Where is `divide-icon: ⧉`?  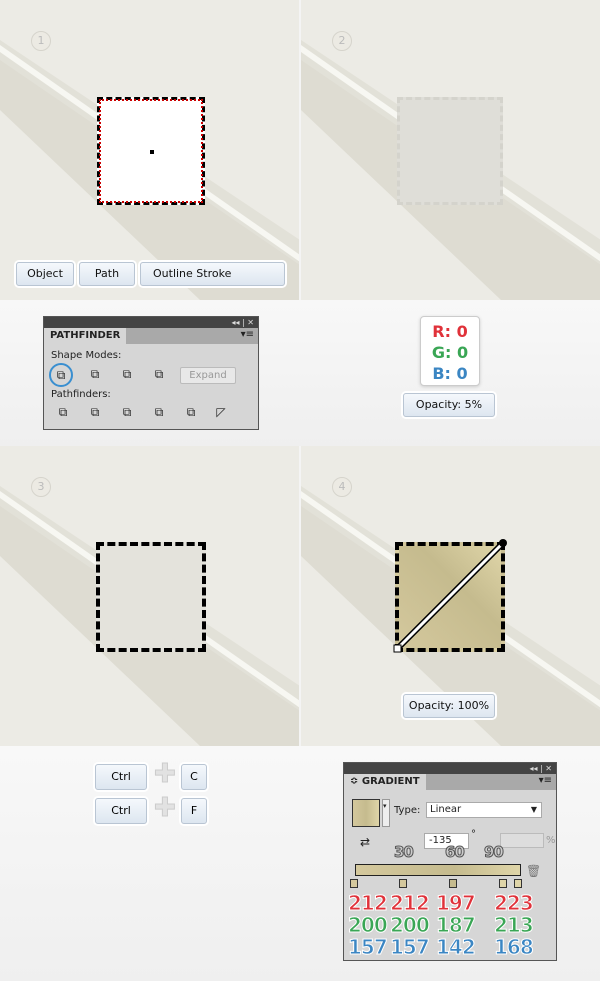
divide-icon: ⧉ is located at coordinates (63, 412).